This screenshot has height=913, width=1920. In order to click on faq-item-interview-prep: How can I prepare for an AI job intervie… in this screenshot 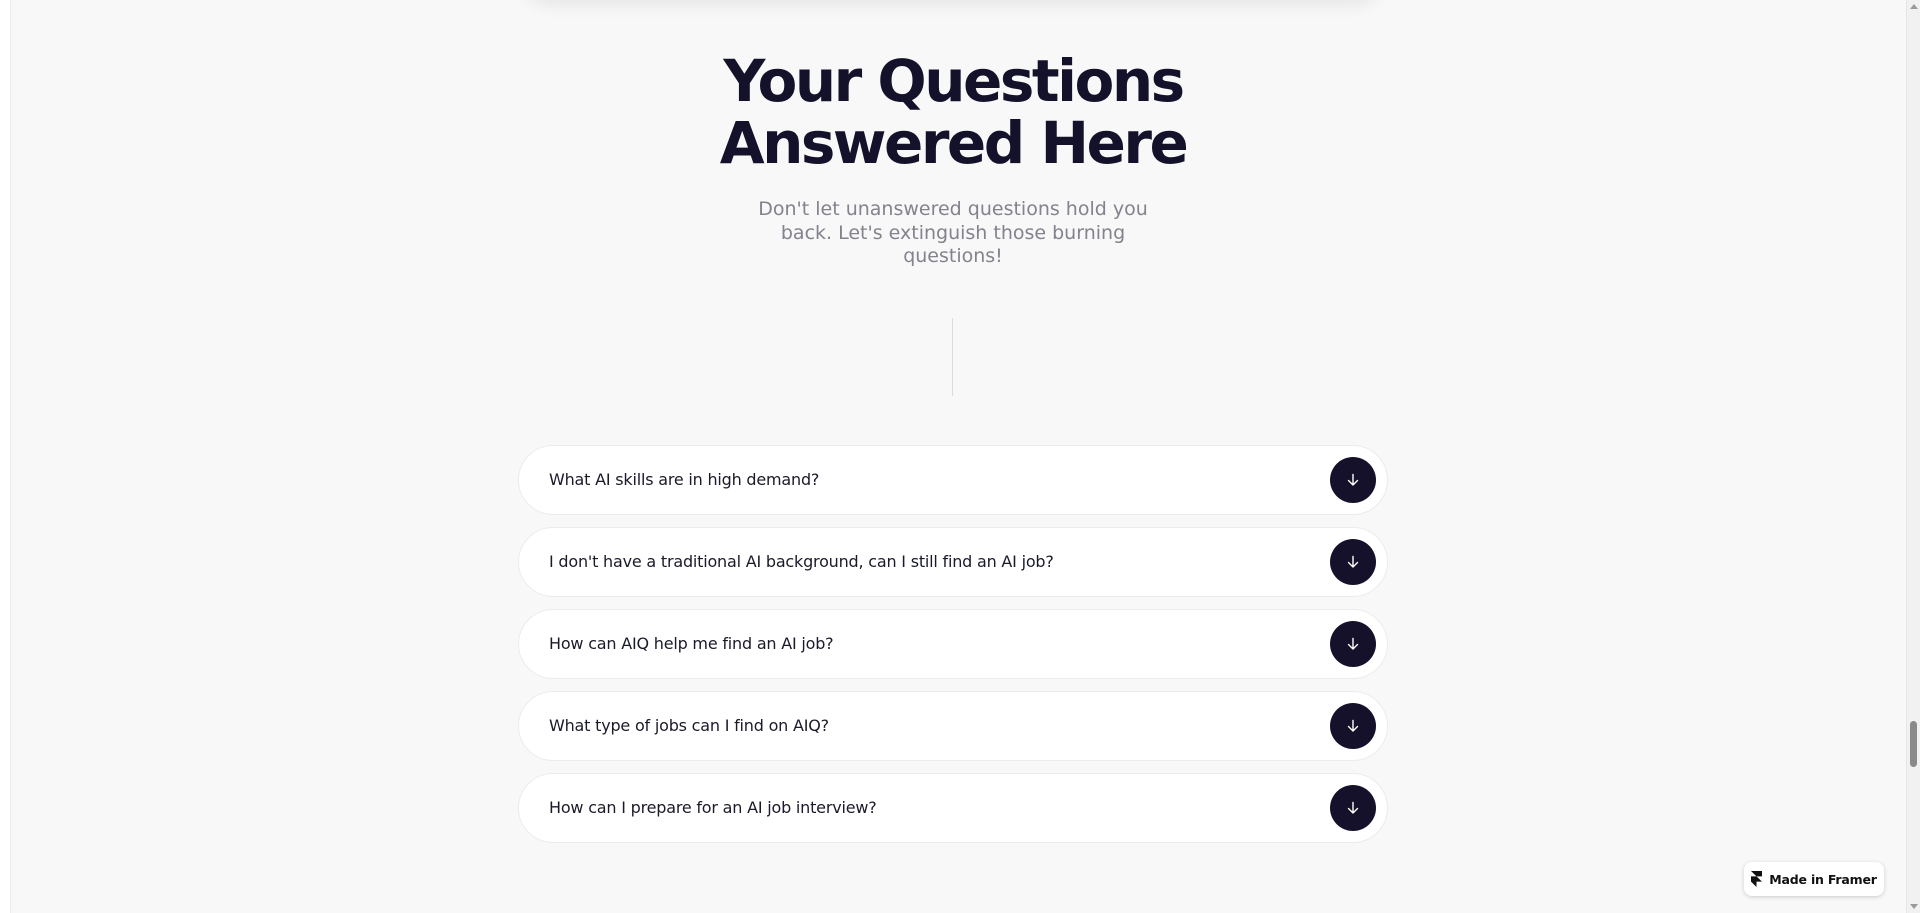, I will do `click(953, 808)`.